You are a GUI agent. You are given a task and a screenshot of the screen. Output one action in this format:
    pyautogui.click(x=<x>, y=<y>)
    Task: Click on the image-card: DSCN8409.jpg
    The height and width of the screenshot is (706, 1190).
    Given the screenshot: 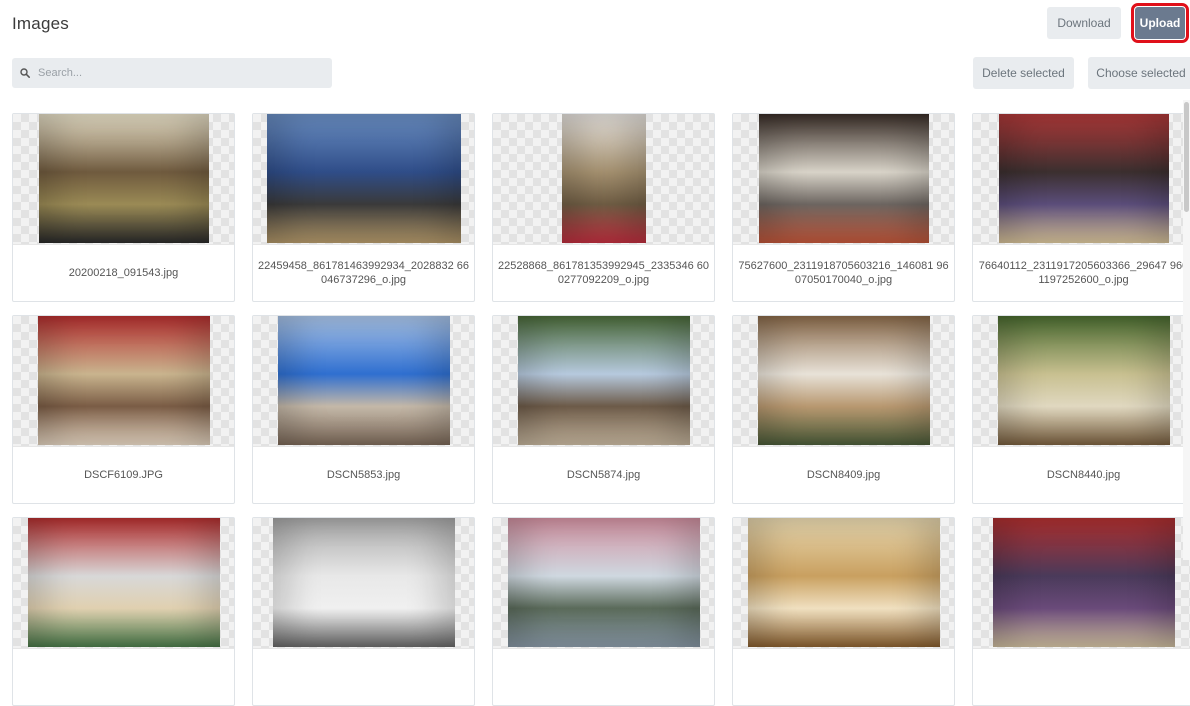 What is the action you would take?
    pyautogui.click(x=843, y=409)
    